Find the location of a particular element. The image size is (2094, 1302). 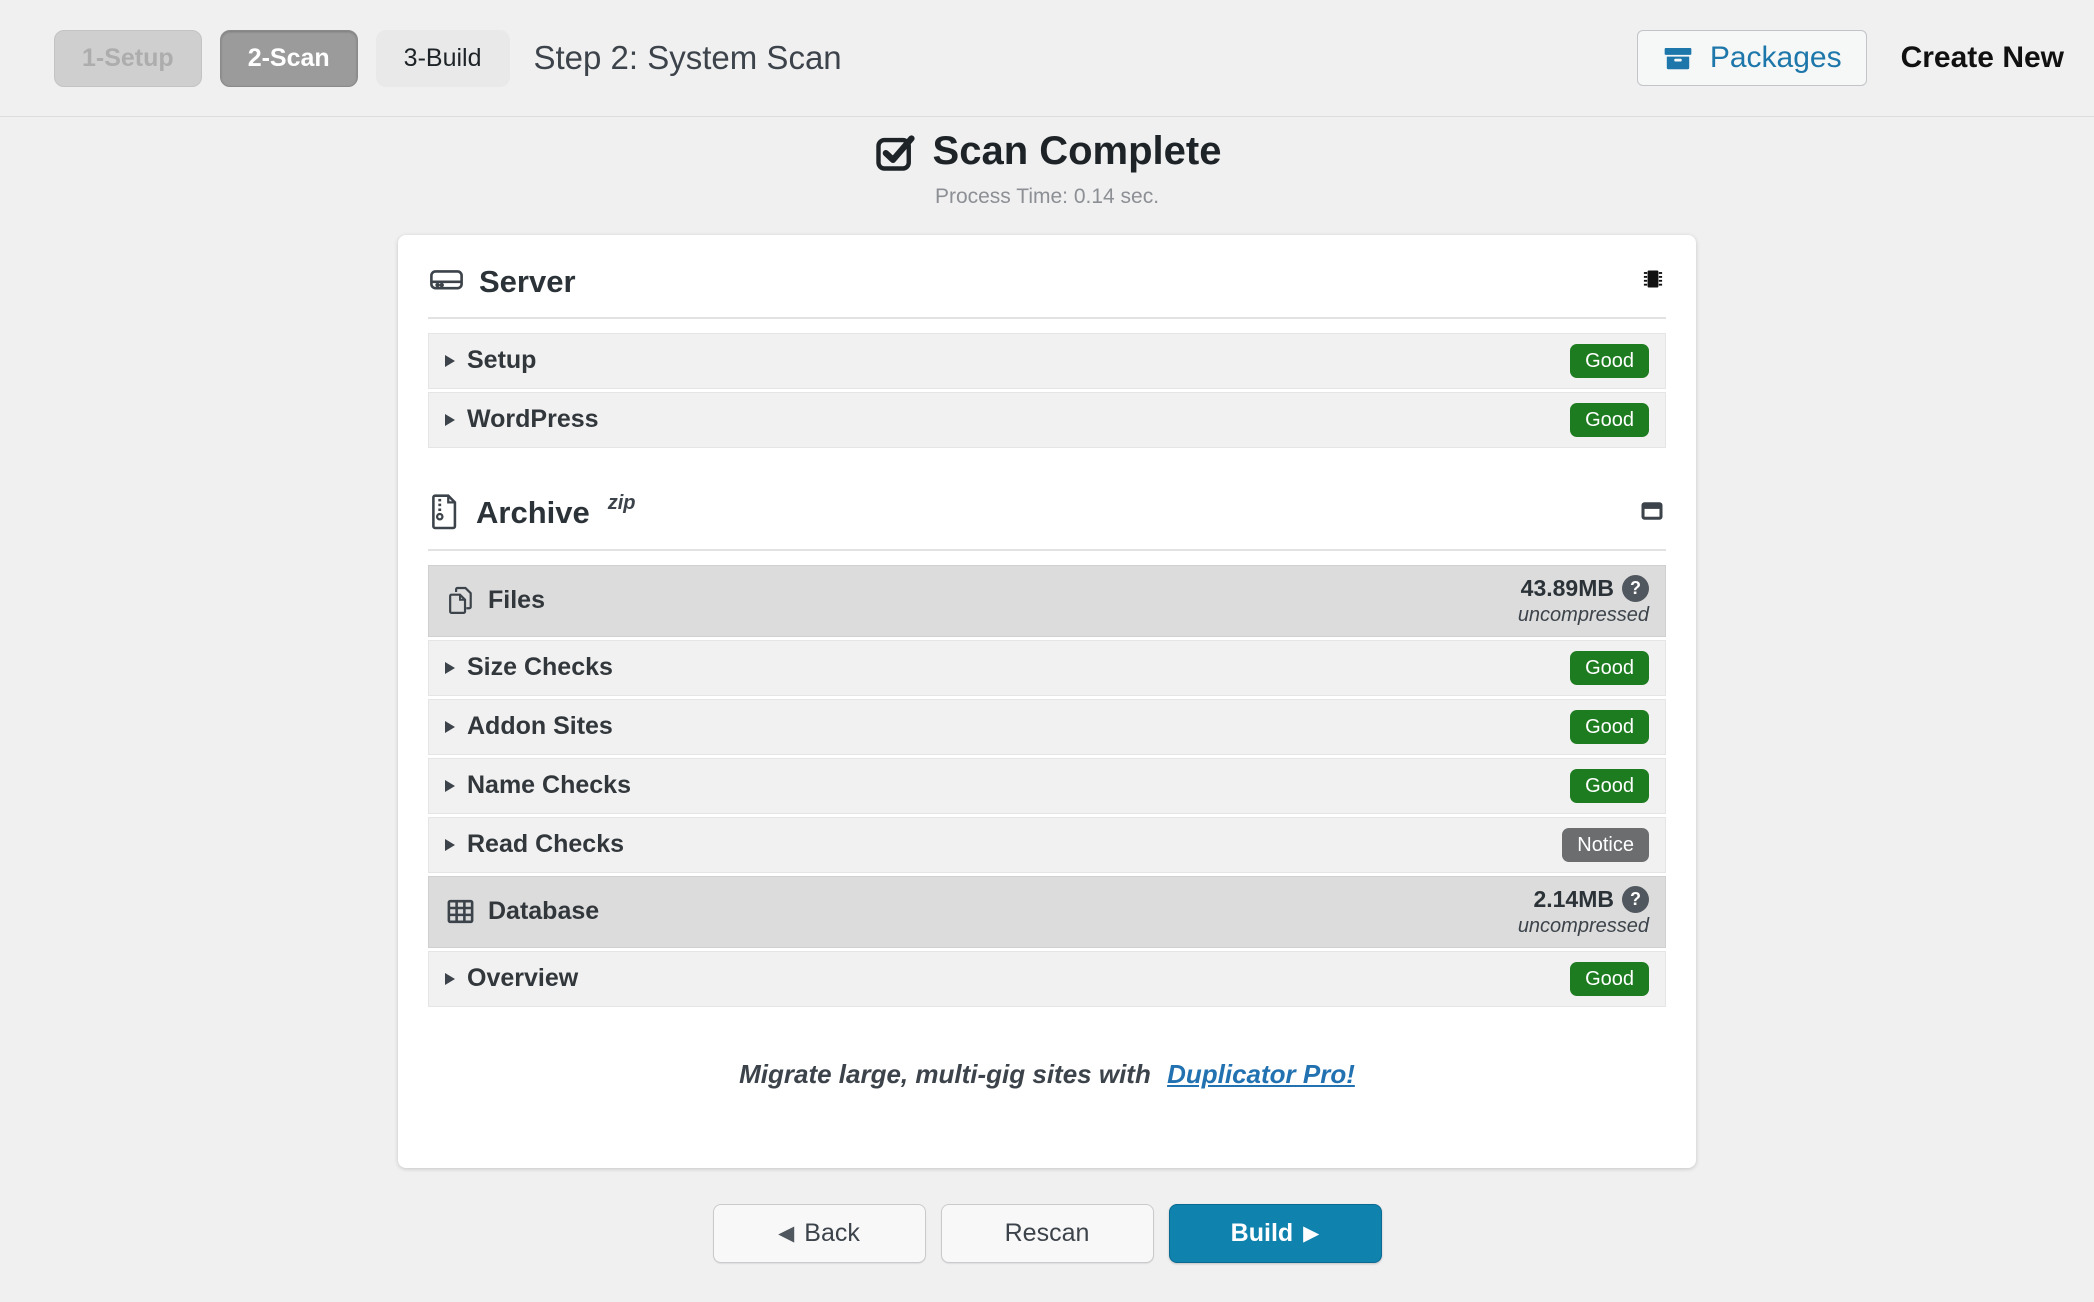

database-size-block: 2.14MB ? uncompressed is located at coordinates (1583, 911).